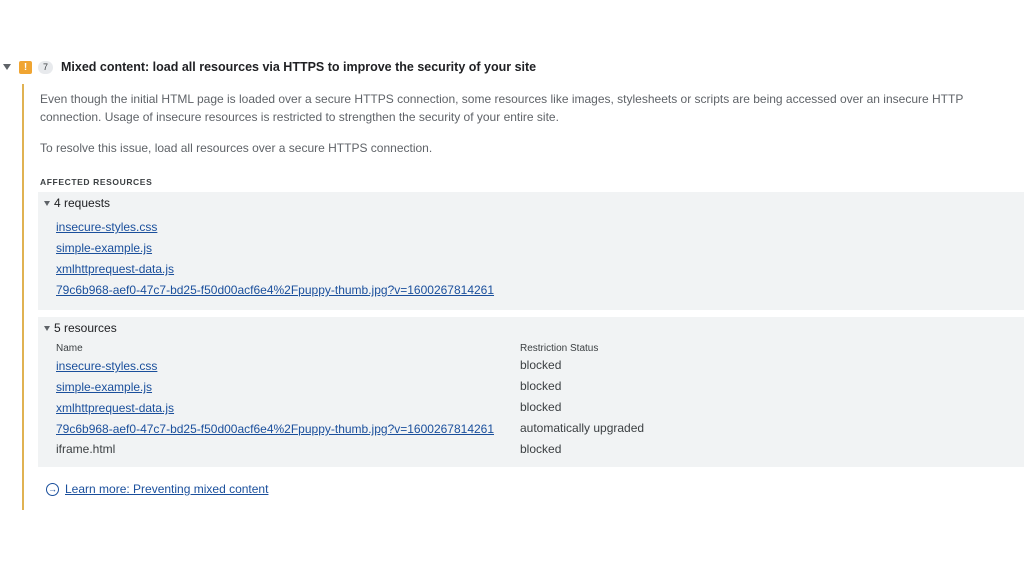 Image resolution: width=1024 pixels, height=575 pixels. What do you see at coordinates (104, 387) in the screenshot?
I see `resource-name-link: simple-example.js` at bounding box center [104, 387].